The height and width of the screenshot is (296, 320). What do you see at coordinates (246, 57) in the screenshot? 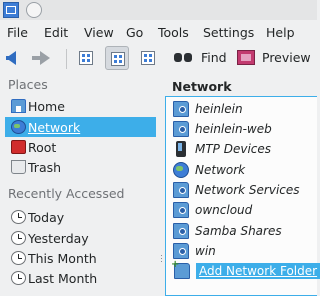
I see `preview-icon` at bounding box center [246, 57].